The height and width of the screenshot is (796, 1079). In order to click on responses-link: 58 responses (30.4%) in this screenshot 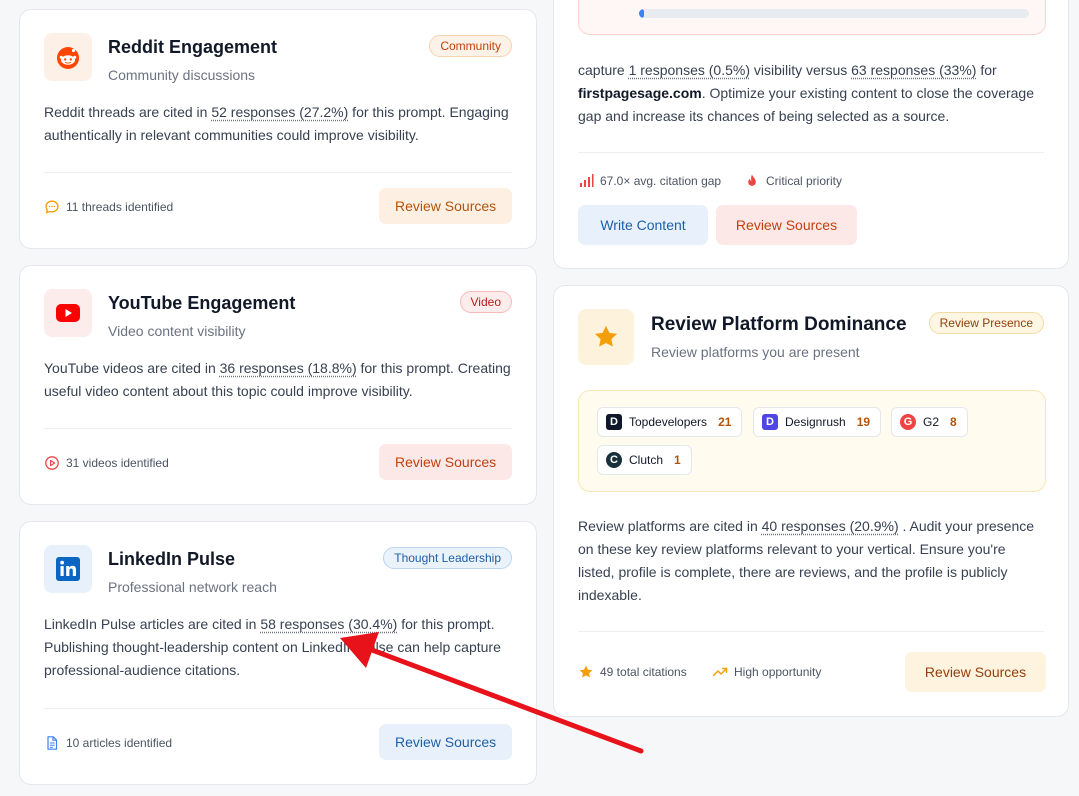, I will do `click(328, 624)`.